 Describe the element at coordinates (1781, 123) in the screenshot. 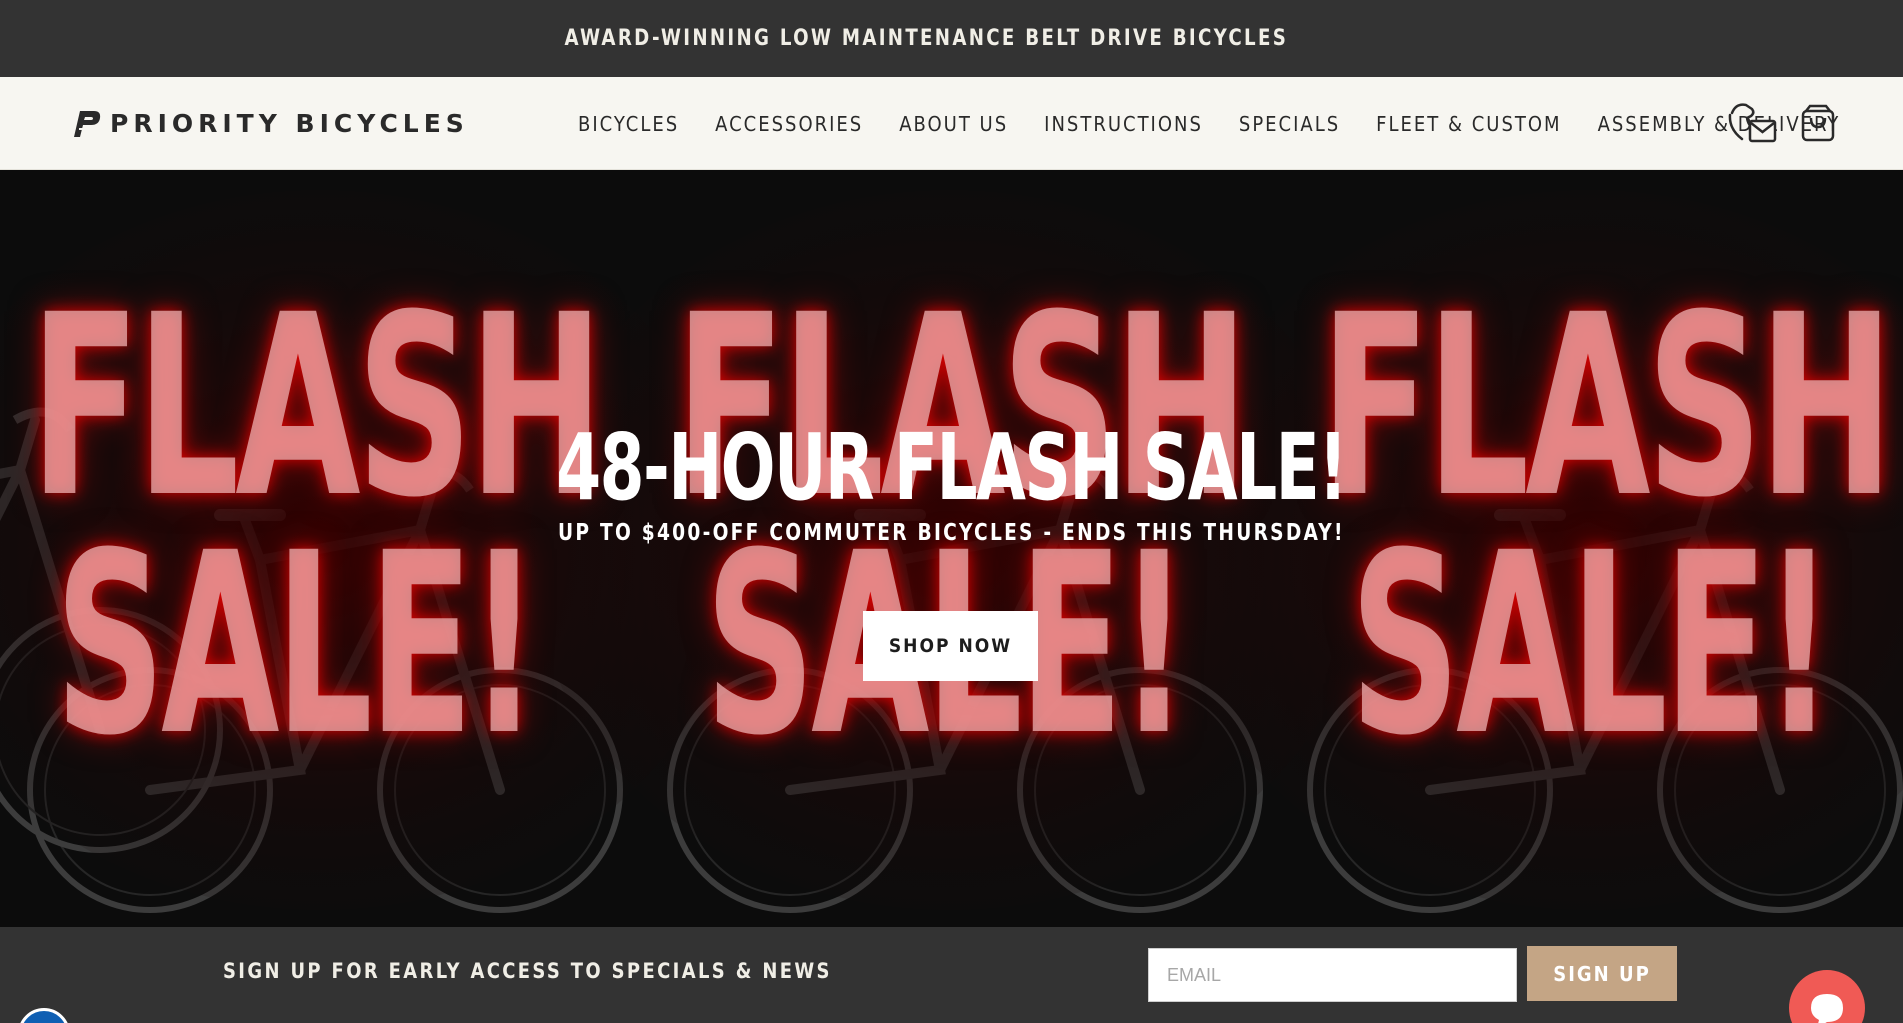

I see `header-icons` at that location.